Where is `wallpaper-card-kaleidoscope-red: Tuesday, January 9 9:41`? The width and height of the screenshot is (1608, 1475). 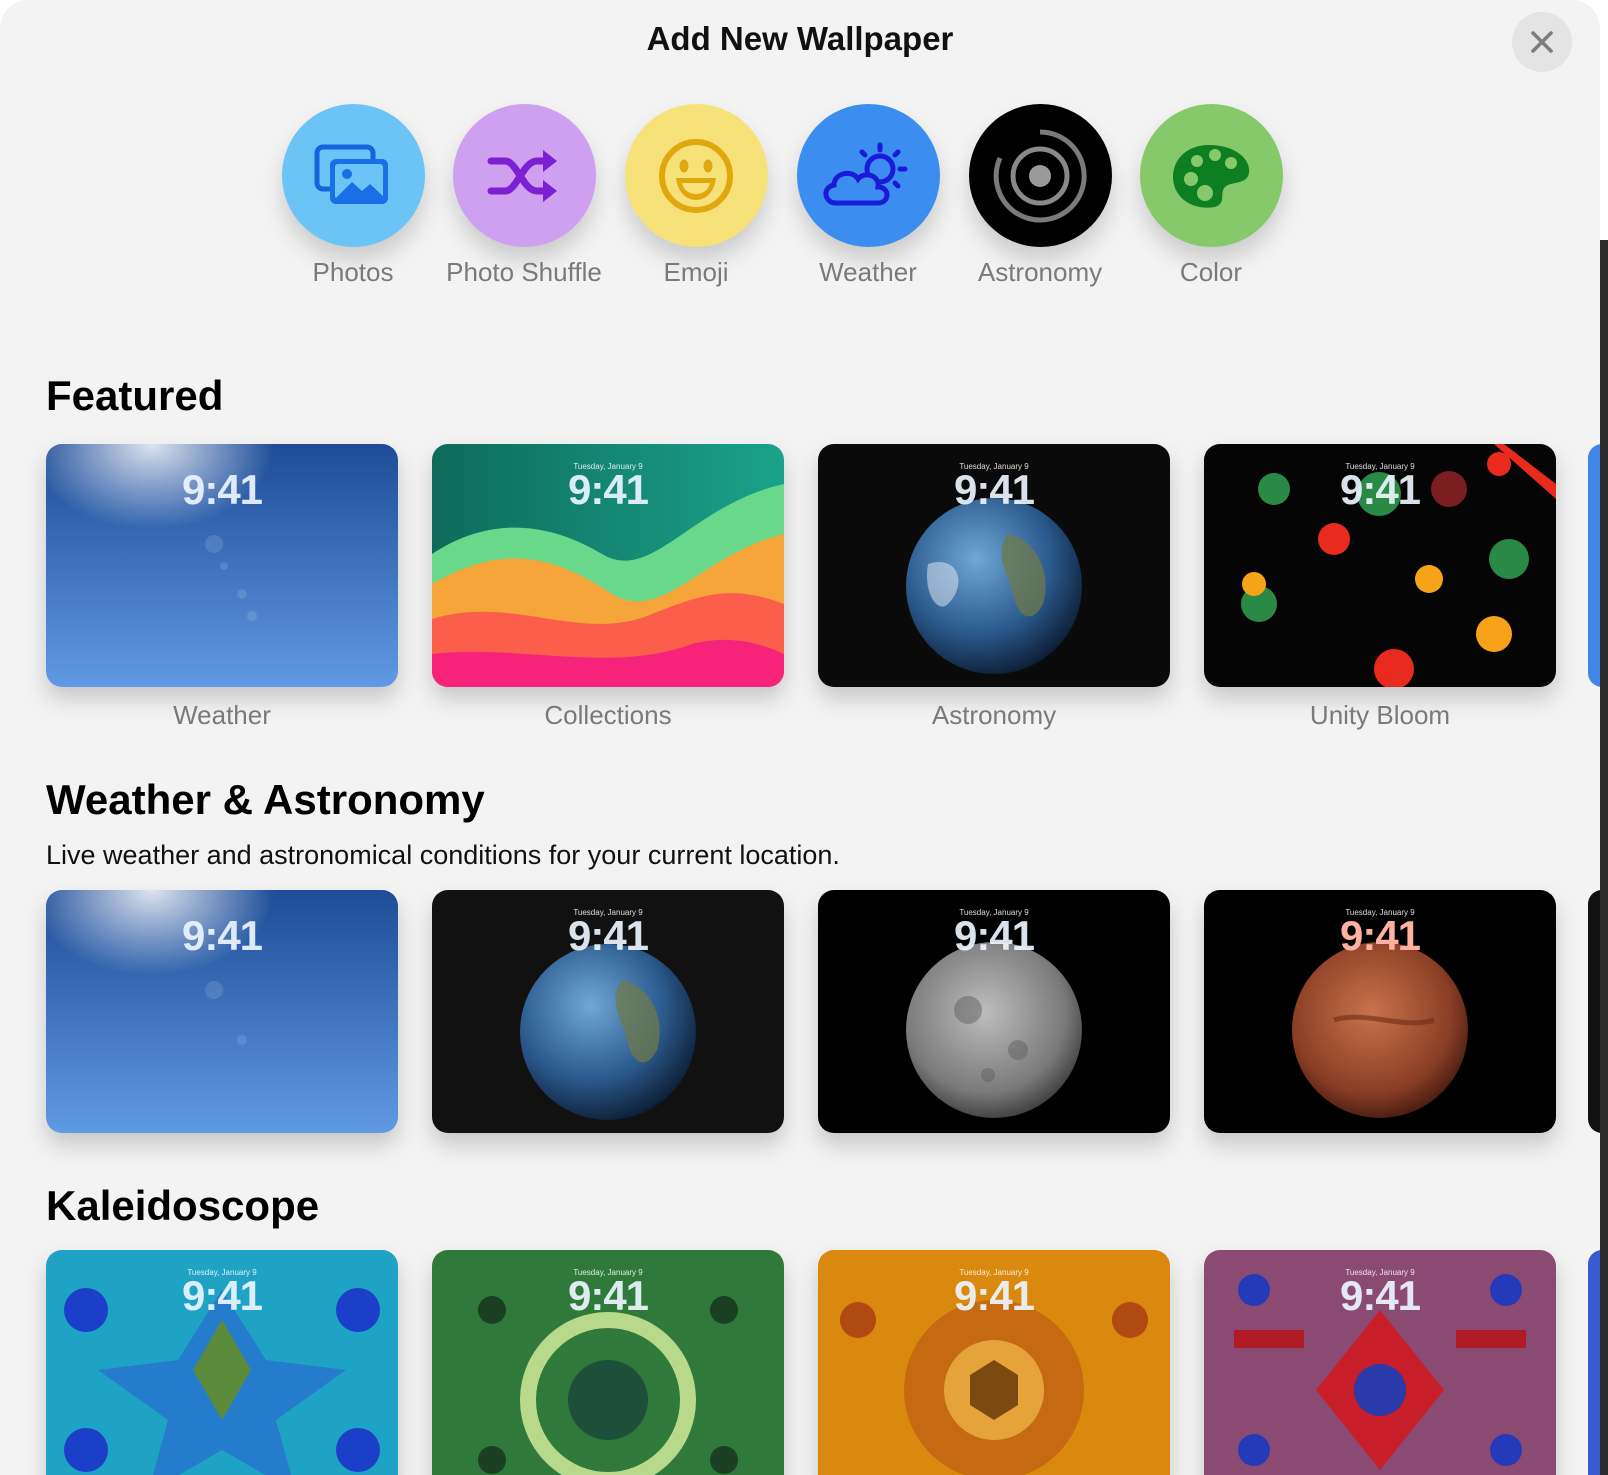
wallpaper-card-kaleidoscope-red: Tuesday, January 9 9:41 is located at coordinates (1380, 1362).